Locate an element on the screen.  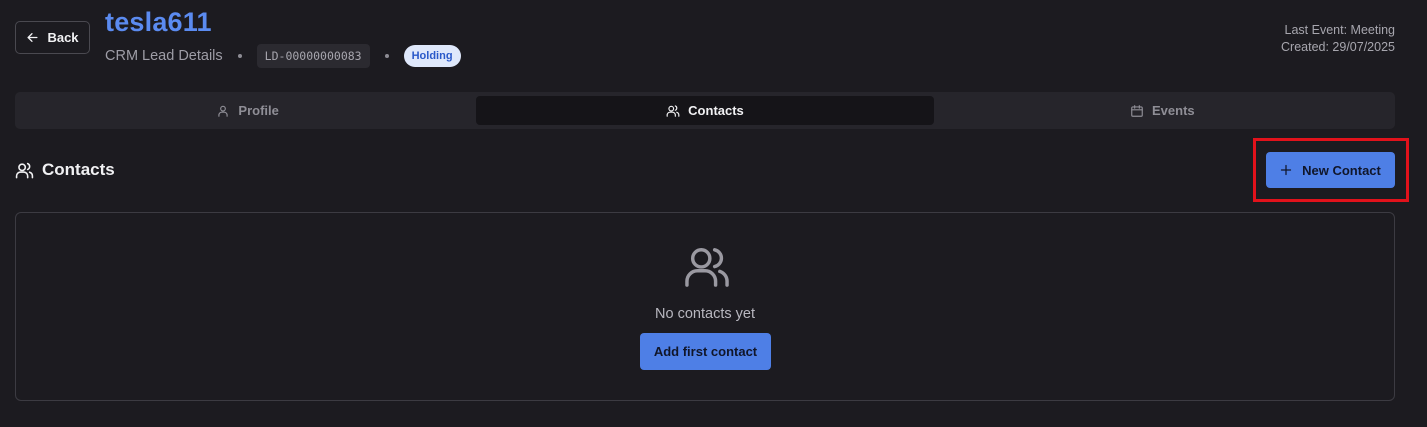
arrow-left-icon is located at coordinates (32, 37).